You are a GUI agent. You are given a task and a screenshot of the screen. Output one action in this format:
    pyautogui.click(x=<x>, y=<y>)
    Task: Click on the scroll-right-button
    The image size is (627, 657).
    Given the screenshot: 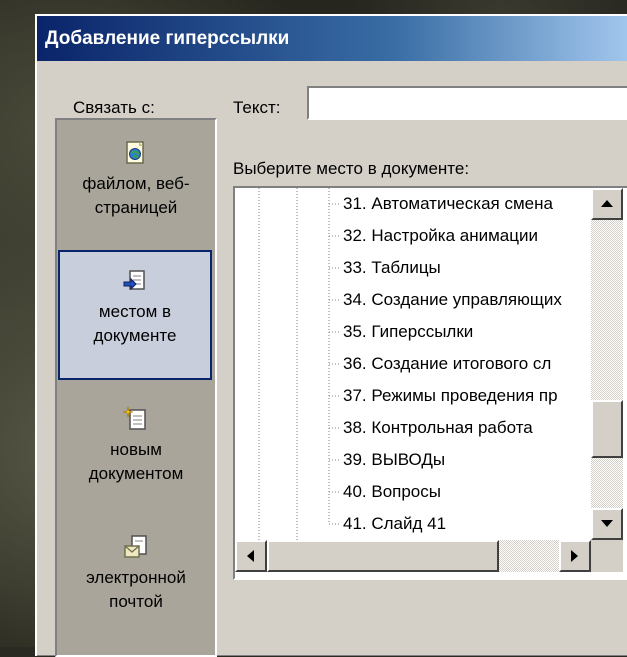 What is the action you would take?
    pyautogui.click(x=575, y=556)
    